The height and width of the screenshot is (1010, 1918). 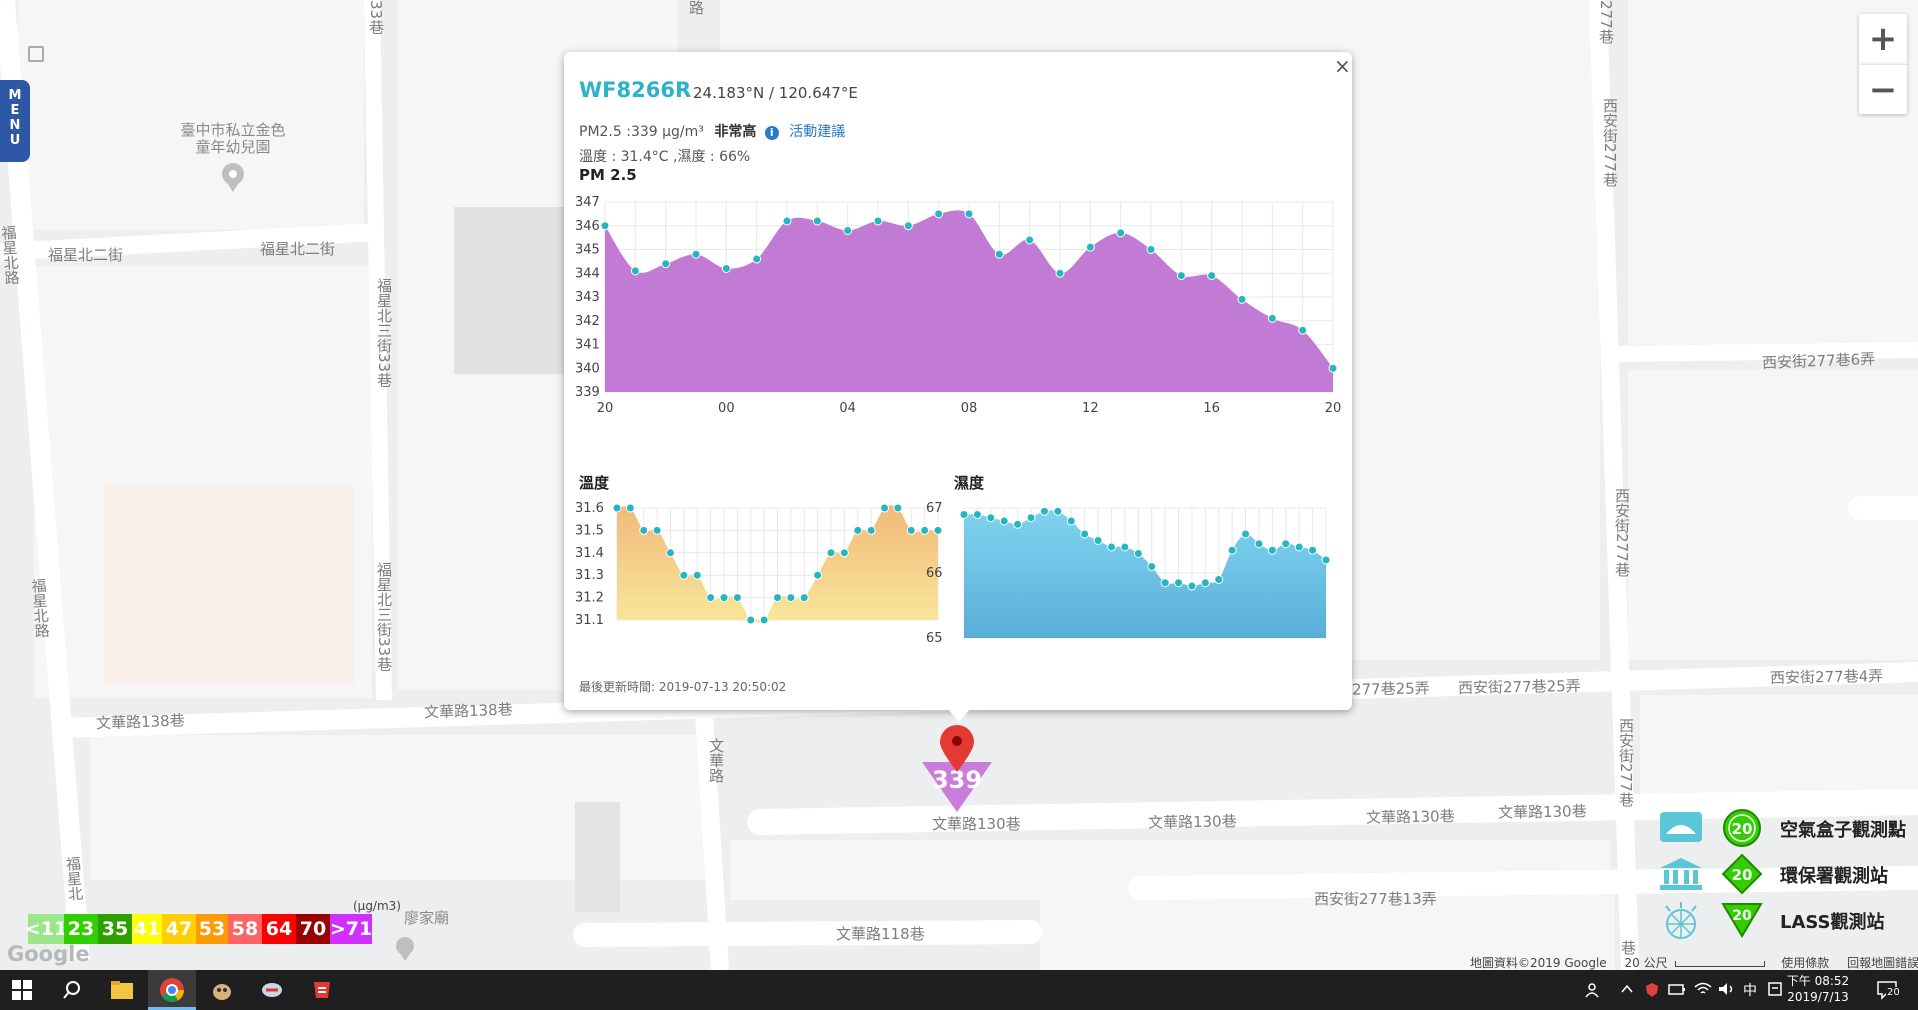 I want to click on notification-center: 20, so click(x=1891, y=991).